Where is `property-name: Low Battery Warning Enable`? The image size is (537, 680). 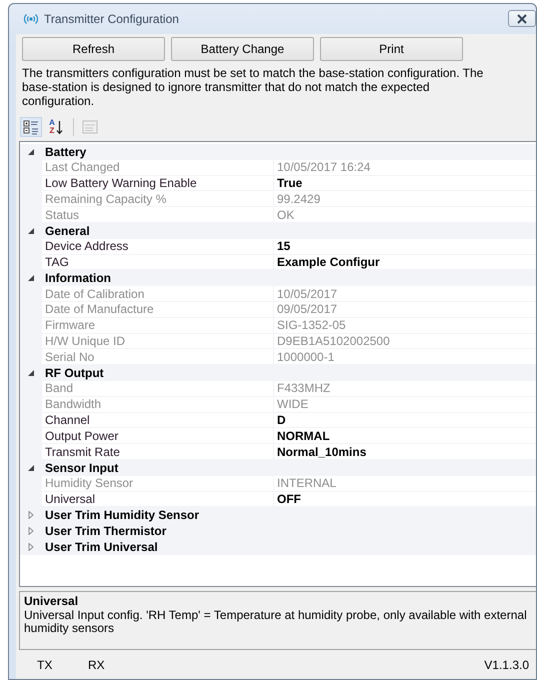
property-name: Low Battery Warning Enable is located at coordinates (158, 184).